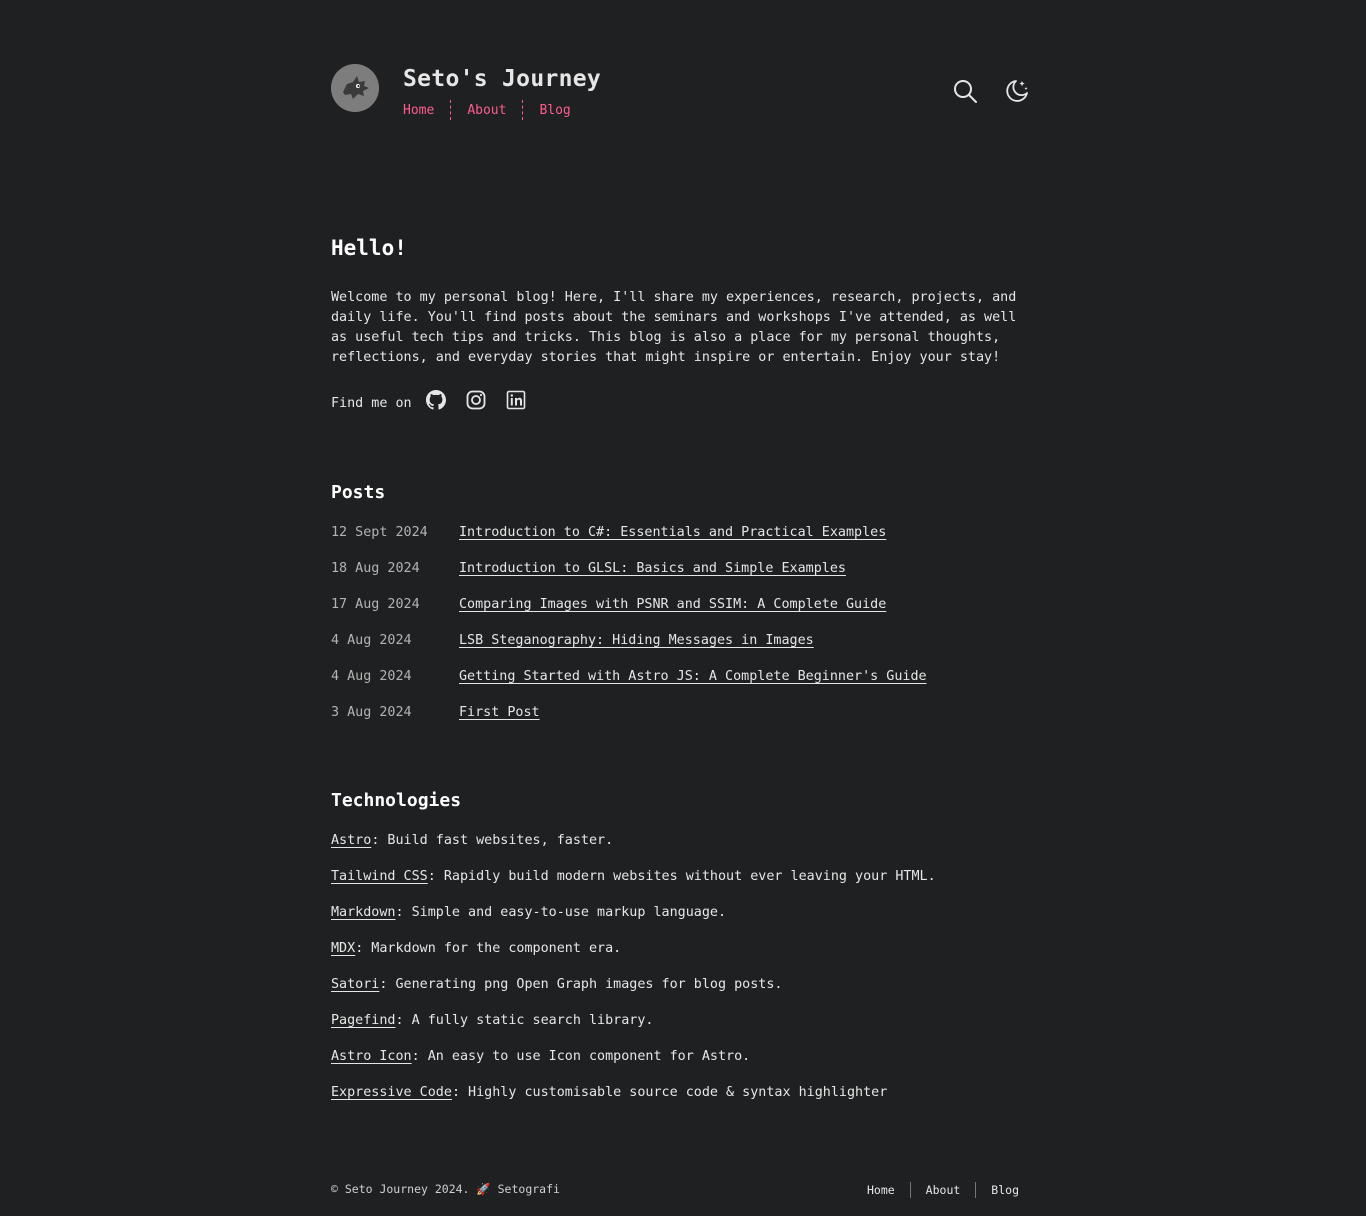 The height and width of the screenshot is (1216, 1366). I want to click on avatar, so click(355, 88).